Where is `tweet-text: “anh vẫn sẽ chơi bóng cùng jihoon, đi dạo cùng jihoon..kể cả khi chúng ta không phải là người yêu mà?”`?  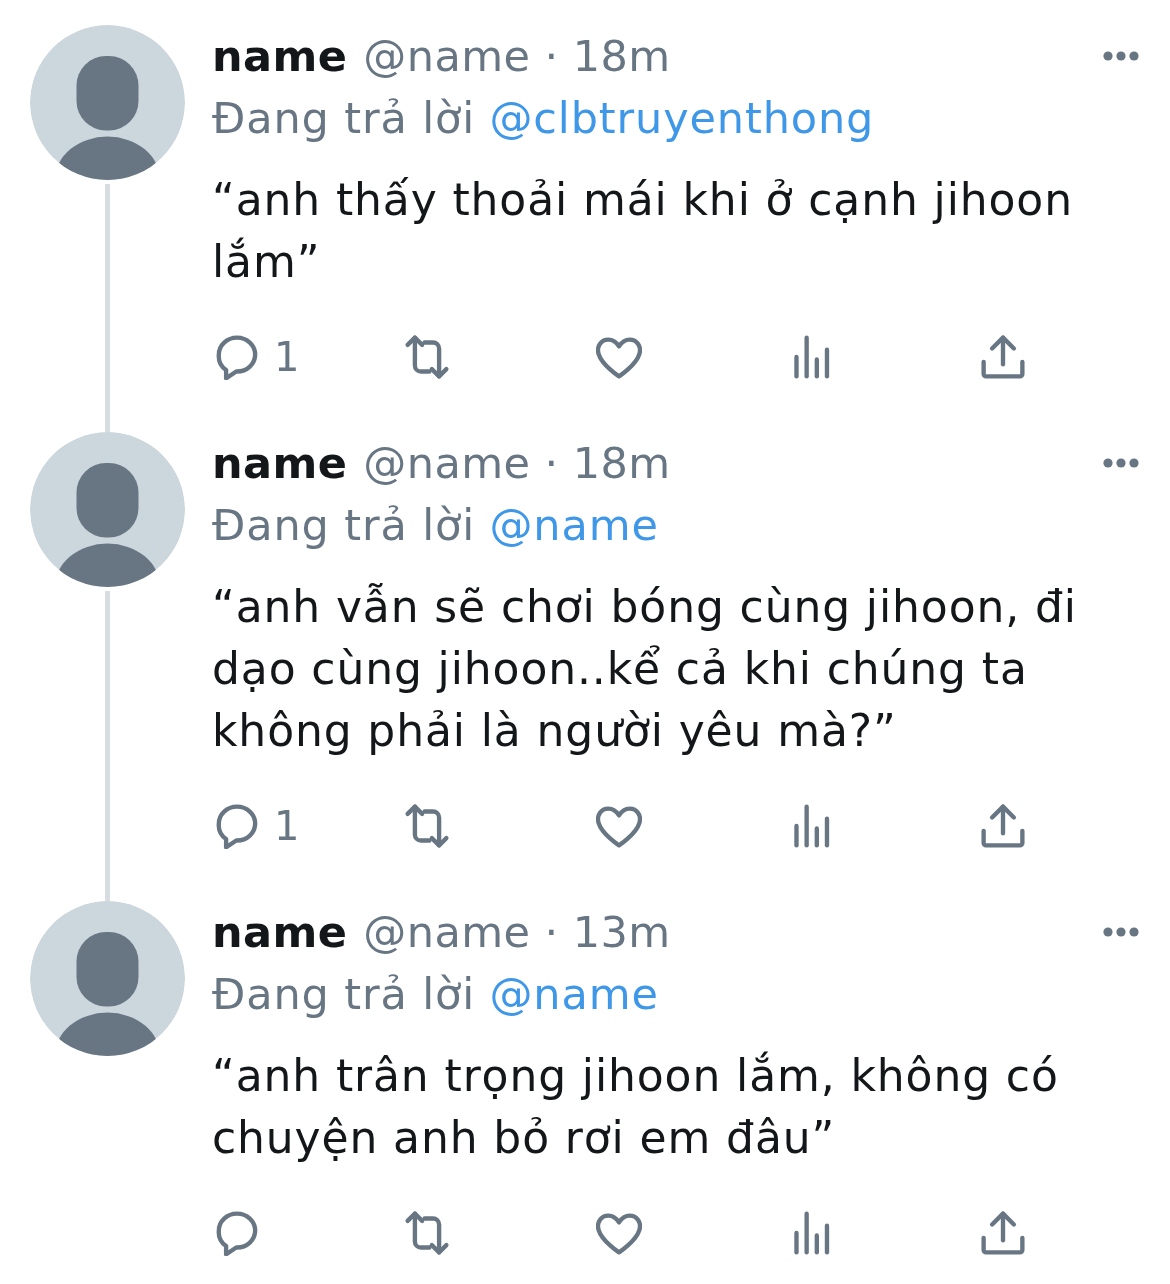
tweet-text: “anh vẫn sẽ chơi bóng cùng jihoon, đi dạo cùng jihoon..kể cả khi chúng ta không phải là người yêu mà?” is located at coordinates (645, 669).